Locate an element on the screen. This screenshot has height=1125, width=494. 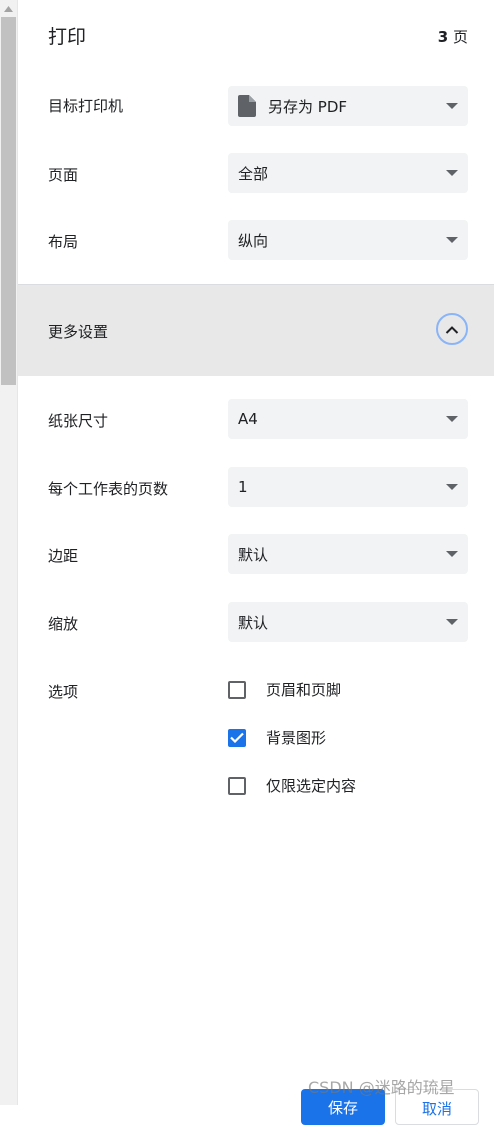
layout-value: 纵向 is located at coordinates (253, 240).